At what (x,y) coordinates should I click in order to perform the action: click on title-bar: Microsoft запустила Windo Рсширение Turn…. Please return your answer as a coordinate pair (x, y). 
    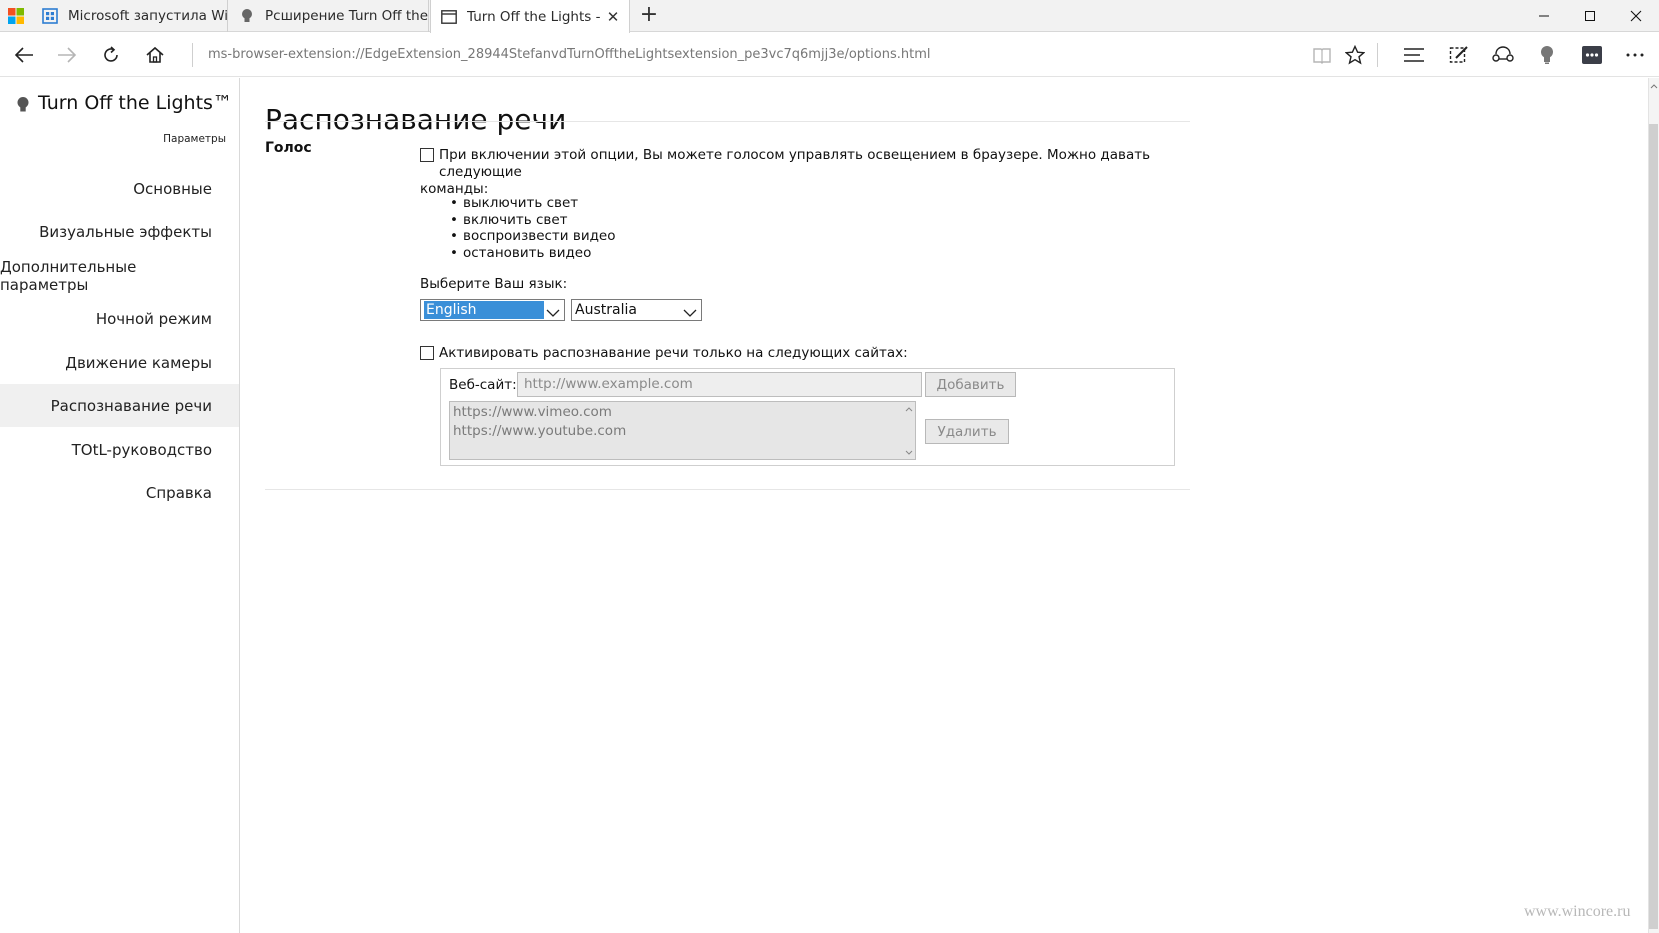
    Looking at the image, I should click on (829, 16).